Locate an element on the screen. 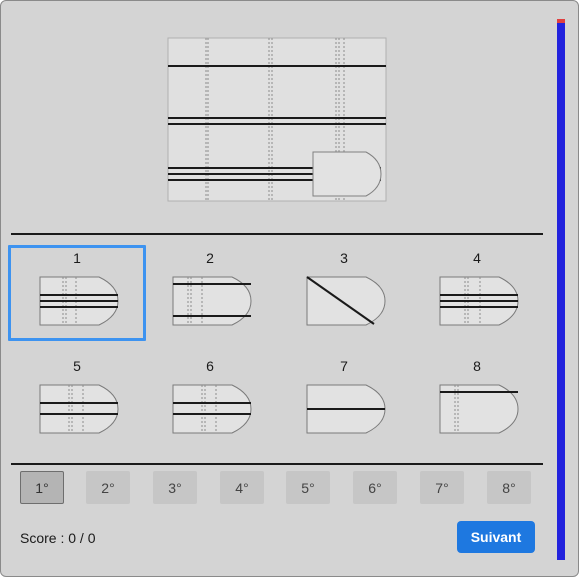 The image size is (579, 577). option-5: 5 is located at coordinates (77, 401).